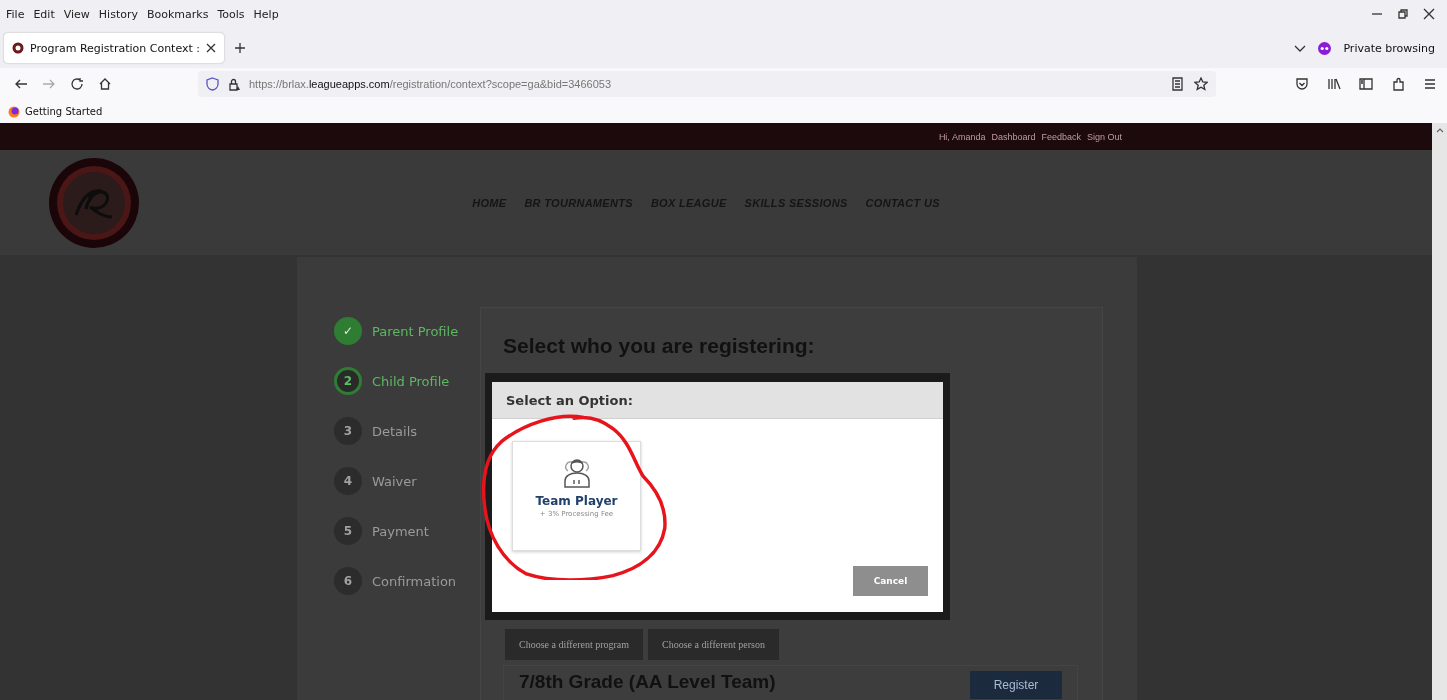 This screenshot has height=700, width=1447. Describe the element at coordinates (118, 14) in the screenshot. I see `menu-item: History` at that location.